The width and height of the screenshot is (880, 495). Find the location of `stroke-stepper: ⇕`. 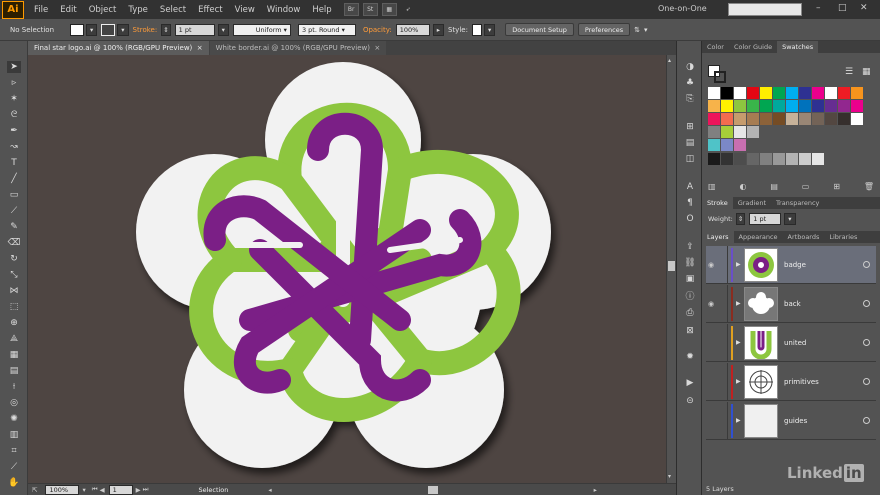

stroke-stepper: ⇕ is located at coordinates (166, 29).